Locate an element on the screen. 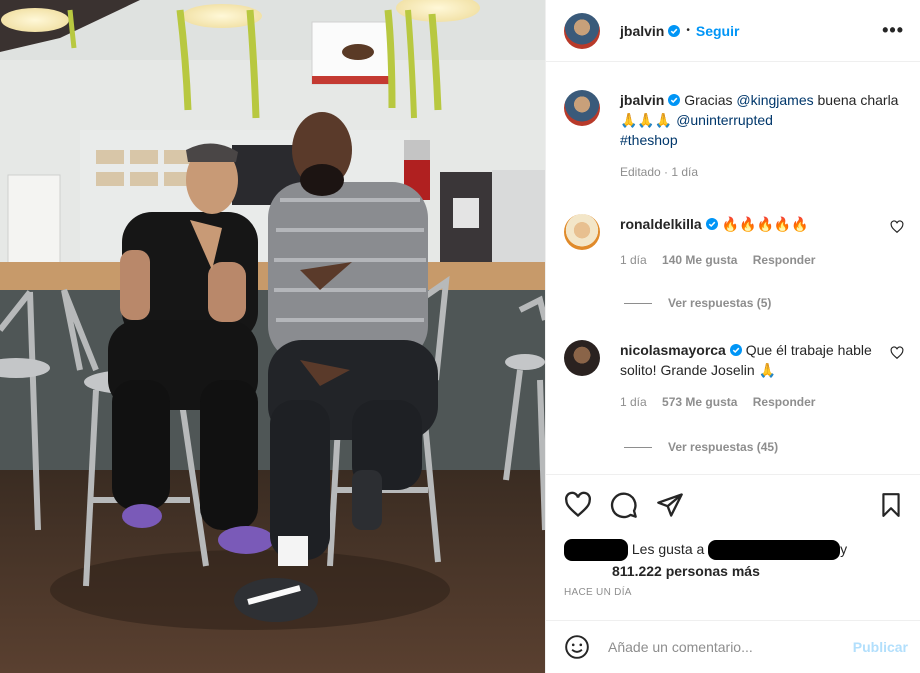 The width and height of the screenshot is (920, 673). likes-prefix: Les gusta a is located at coordinates (668, 549).